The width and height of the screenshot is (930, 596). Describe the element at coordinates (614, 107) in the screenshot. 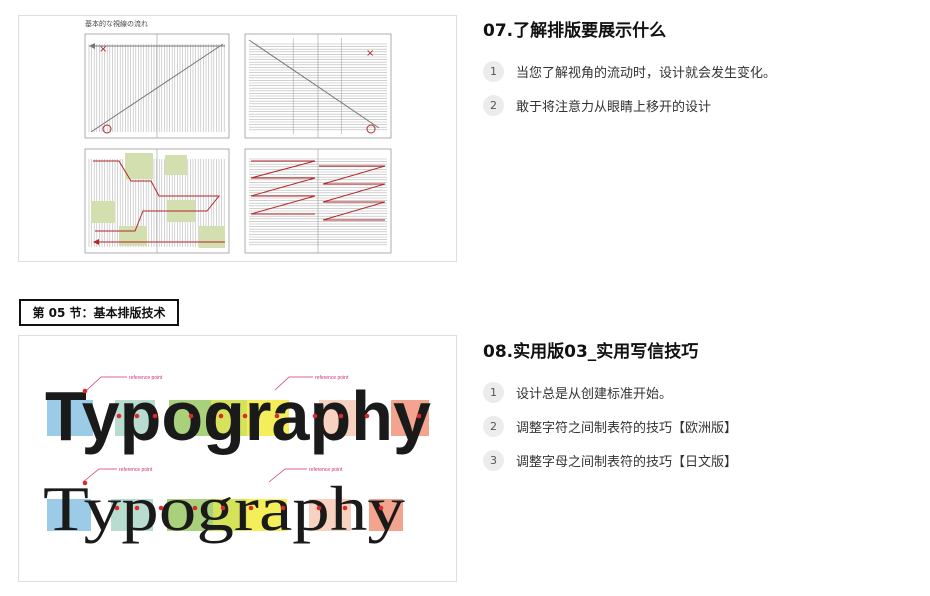

I see `item-text: 敢于将注意力从眼睛上移开的设计` at that location.